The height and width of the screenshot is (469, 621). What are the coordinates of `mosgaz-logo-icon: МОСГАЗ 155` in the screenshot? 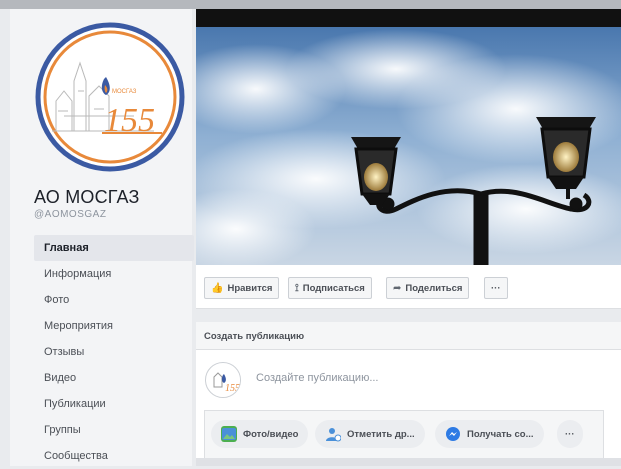 It's located at (110, 97).